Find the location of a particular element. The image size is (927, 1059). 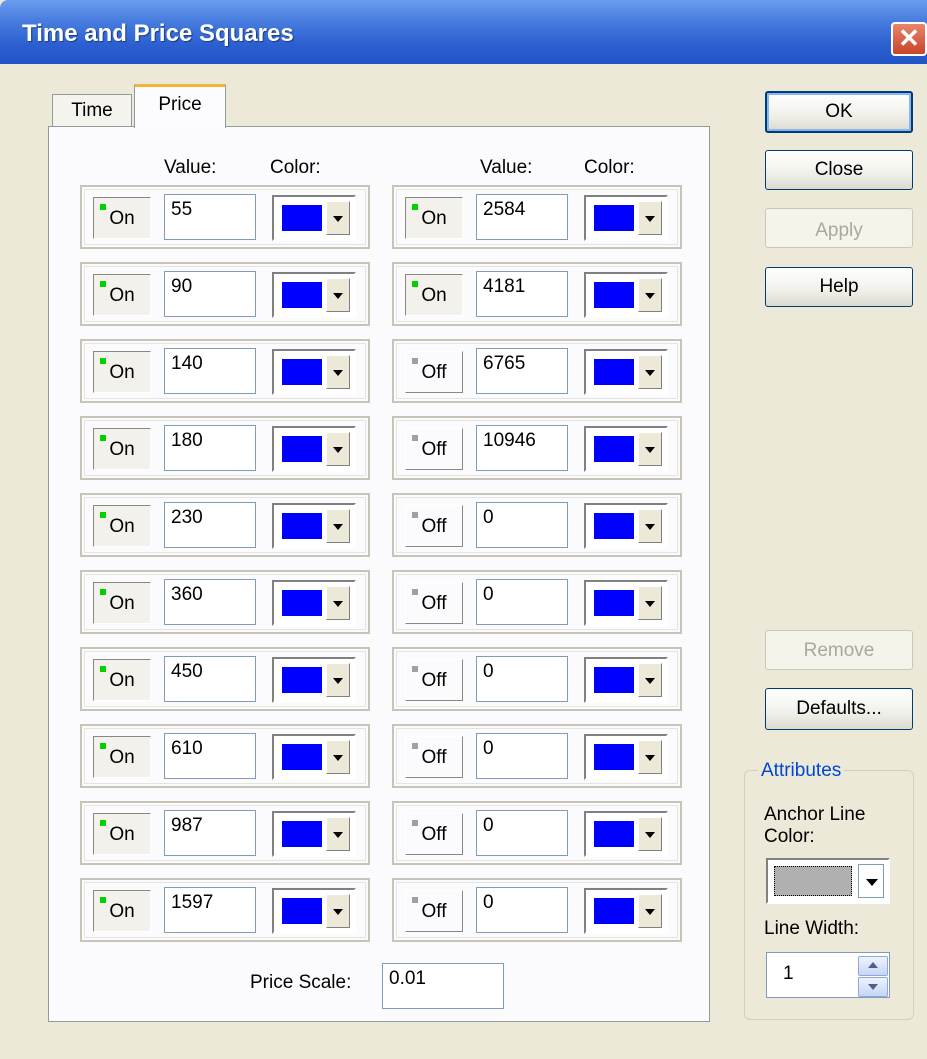

value-input: 987 is located at coordinates (210, 833).